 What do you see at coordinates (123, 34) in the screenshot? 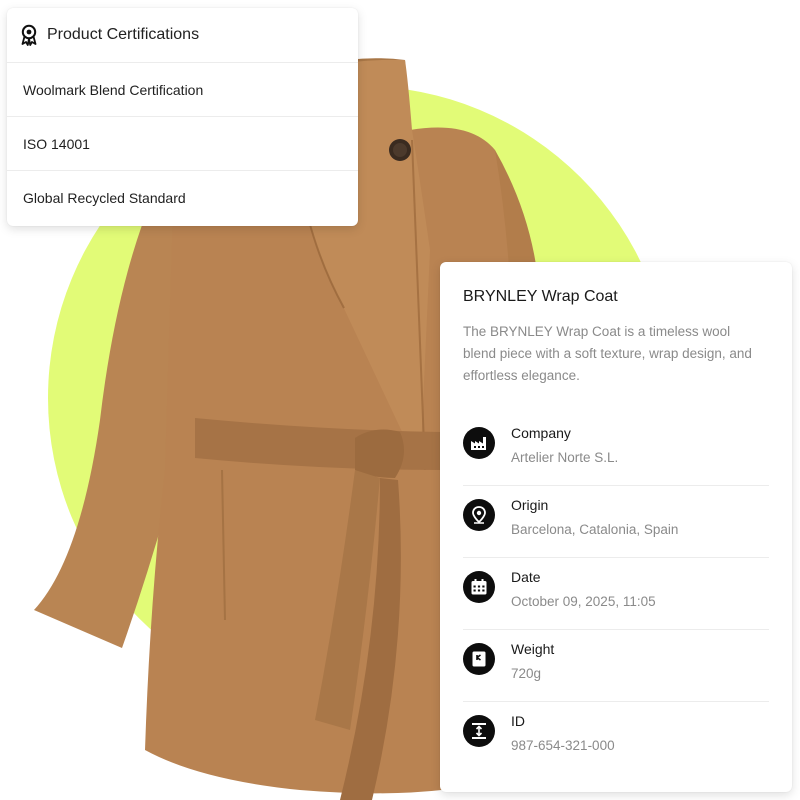
I see `certifications-title: Product Certifications` at bounding box center [123, 34].